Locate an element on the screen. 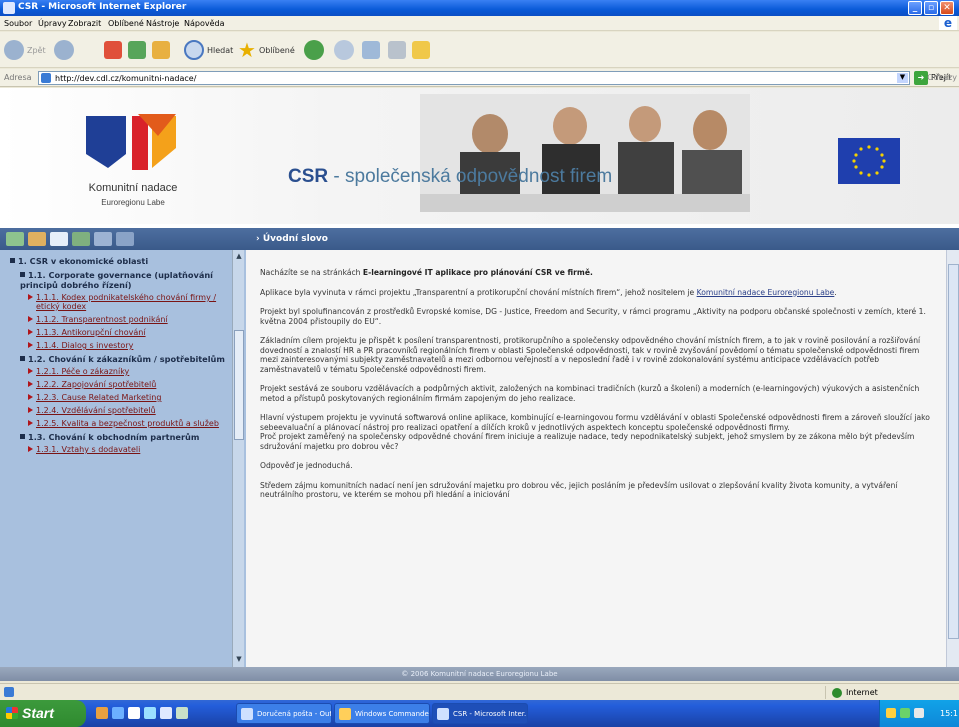  print-button is located at coordinates (397, 50).